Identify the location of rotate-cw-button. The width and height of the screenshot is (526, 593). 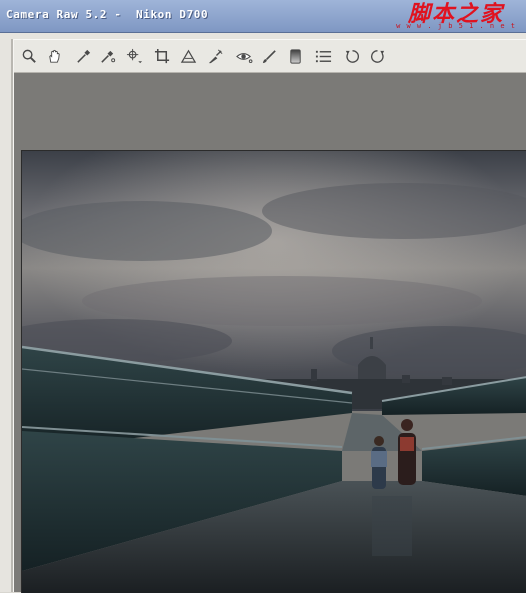
(377, 56).